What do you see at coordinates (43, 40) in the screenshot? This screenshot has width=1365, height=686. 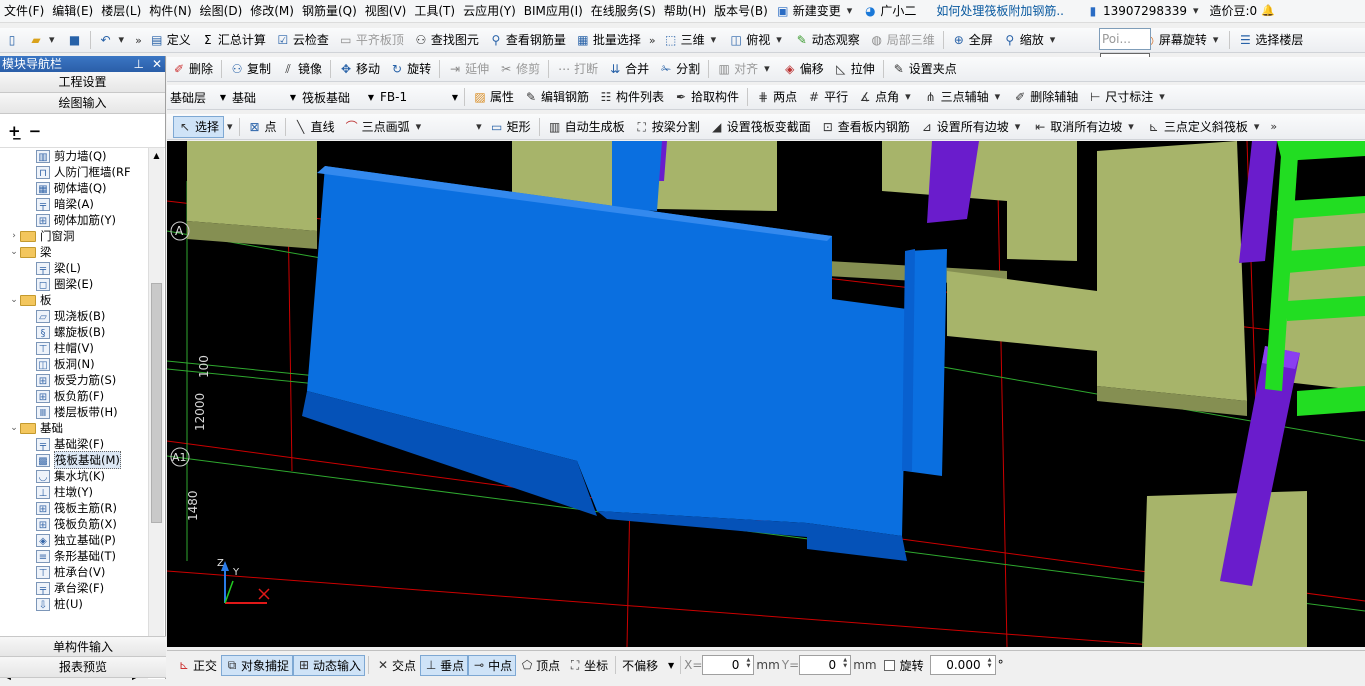 I see `open-file-button: ▰ ▾` at bounding box center [43, 40].